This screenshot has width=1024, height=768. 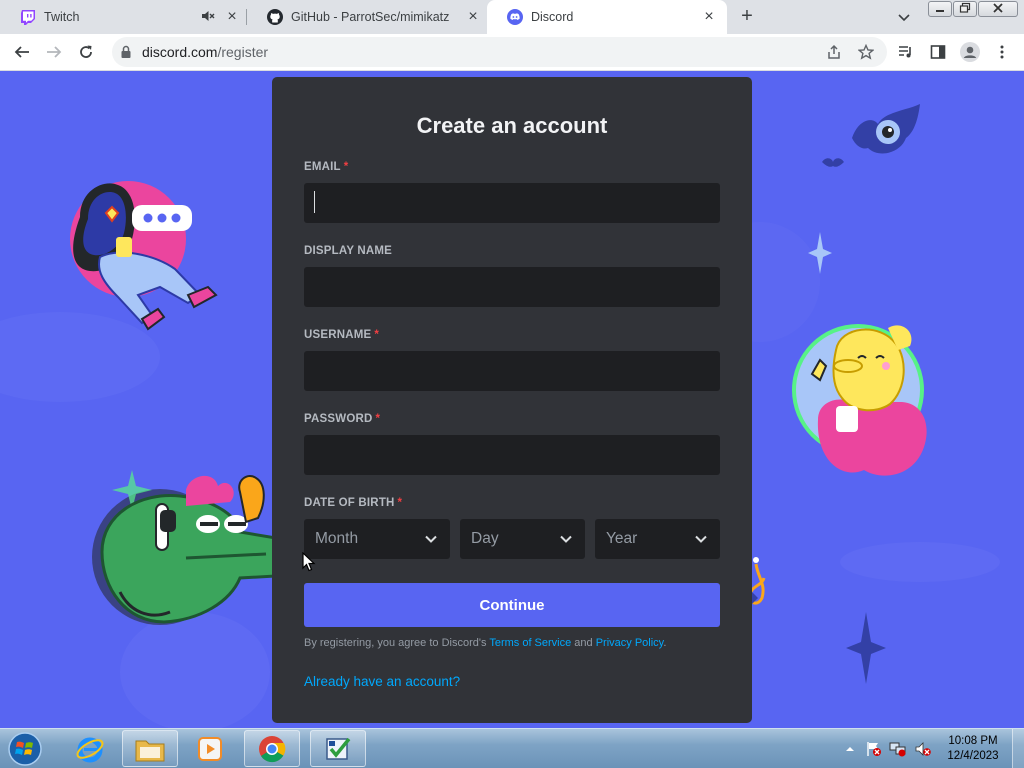 What do you see at coordinates (377, 539) in the screenshot?
I see `month-select: Month` at bounding box center [377, 539].